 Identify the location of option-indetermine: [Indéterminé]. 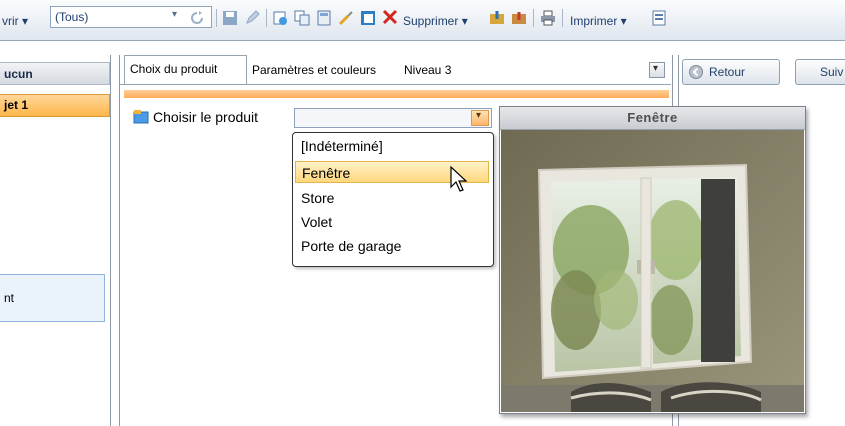
(392, 146).